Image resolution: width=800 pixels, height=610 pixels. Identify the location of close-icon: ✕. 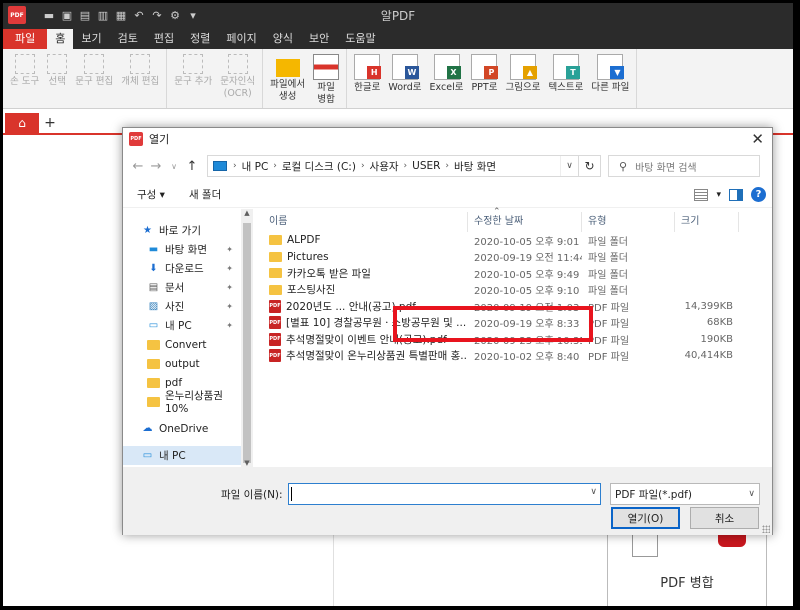
(757, 139).